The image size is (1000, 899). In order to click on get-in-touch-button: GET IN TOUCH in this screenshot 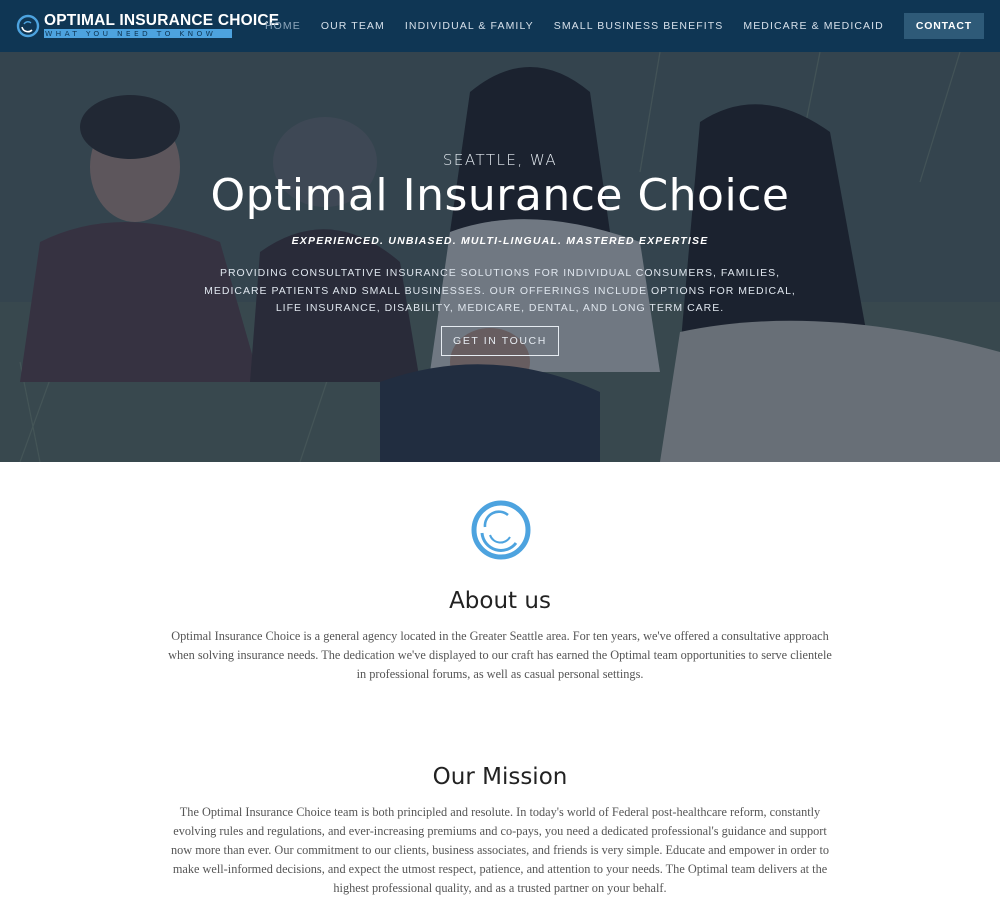, I will do `click(500, 341)`.